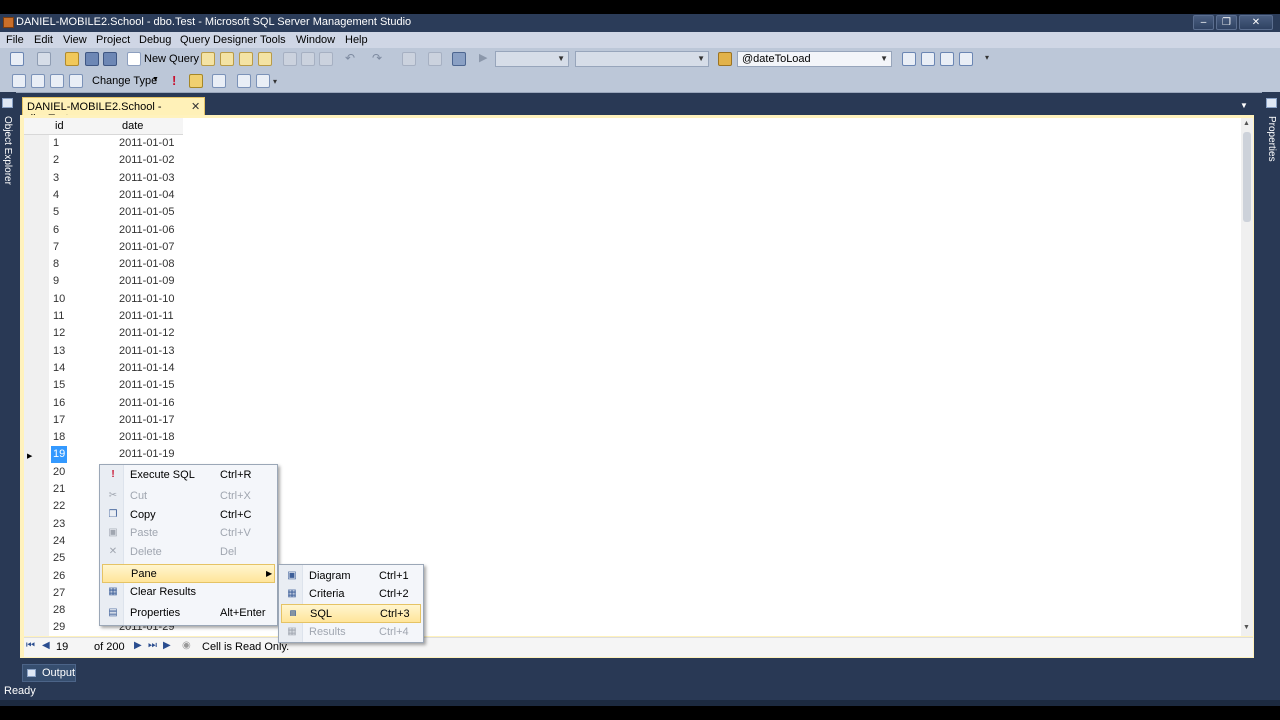 This screenshot has width=1280, height=720. What do you see at coordinates (7, 150) in the screenshot?
I see `object-explorer-tab: Object Explorer` at bounding box center [7, 150].